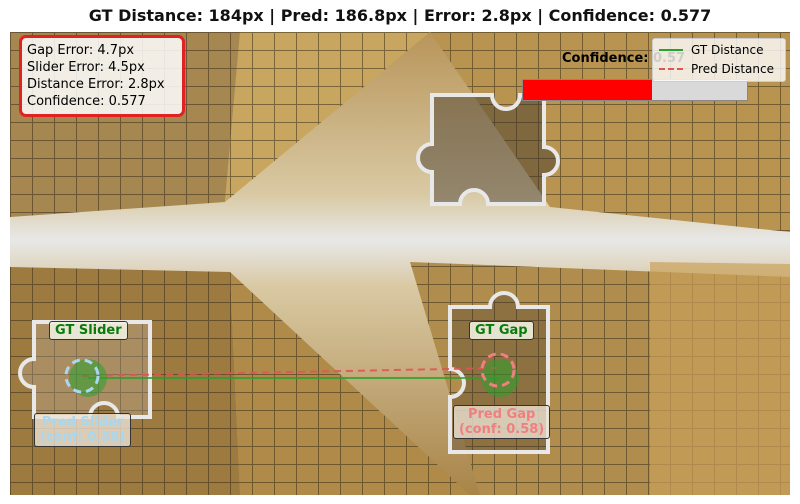 The width and height of the screenshot is (800, 504). I want to click on distance-error-text: Distance Error: 2.8px, so click(96, 84).